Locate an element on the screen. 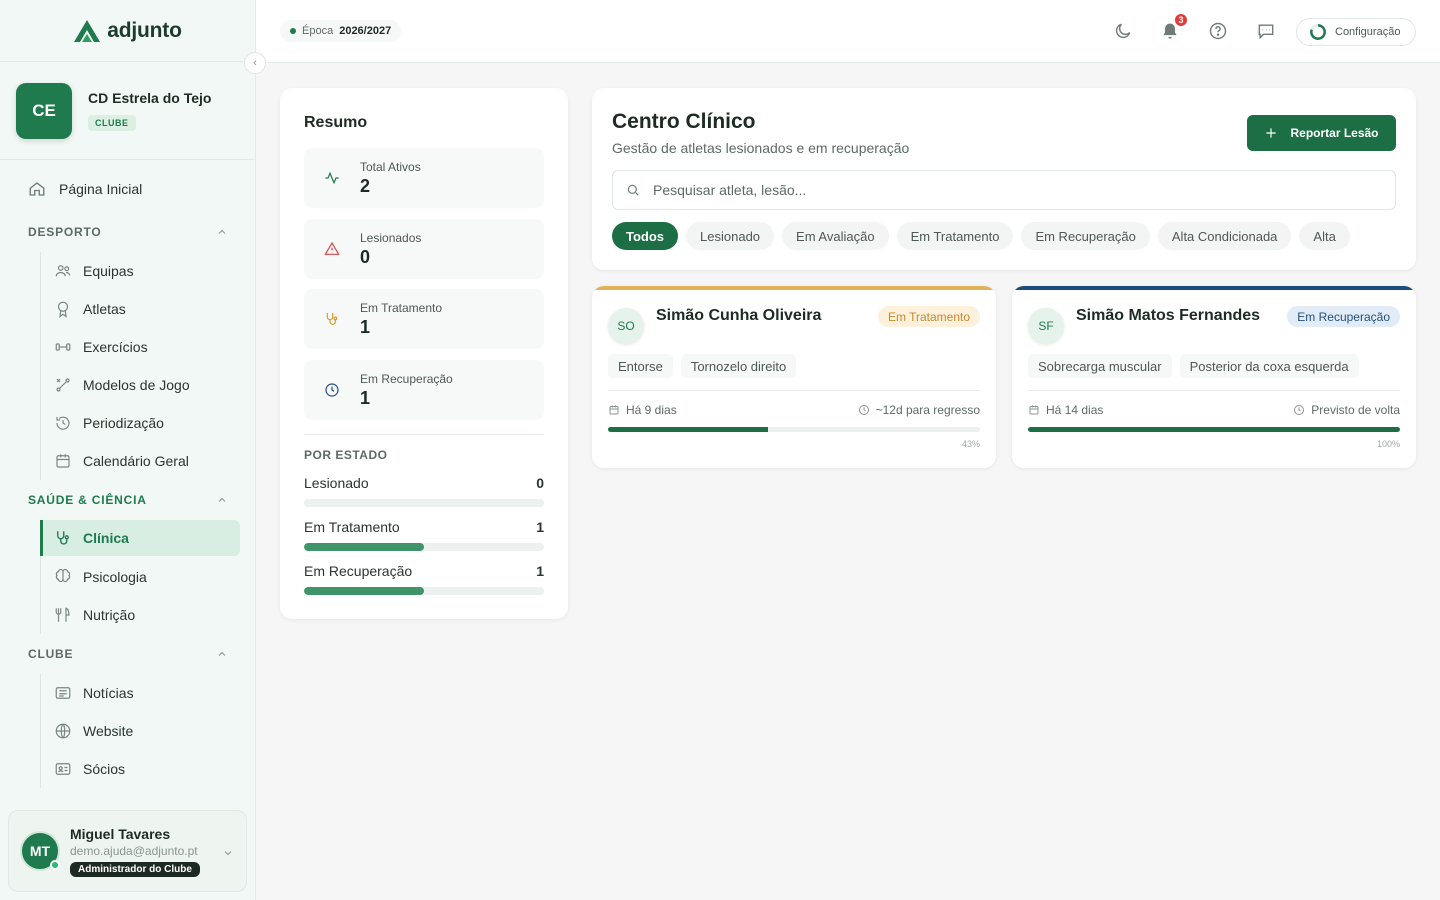 This screenshot has width=1440, height=900. filter-alta: Alta is located at coordinates (1324, 236).